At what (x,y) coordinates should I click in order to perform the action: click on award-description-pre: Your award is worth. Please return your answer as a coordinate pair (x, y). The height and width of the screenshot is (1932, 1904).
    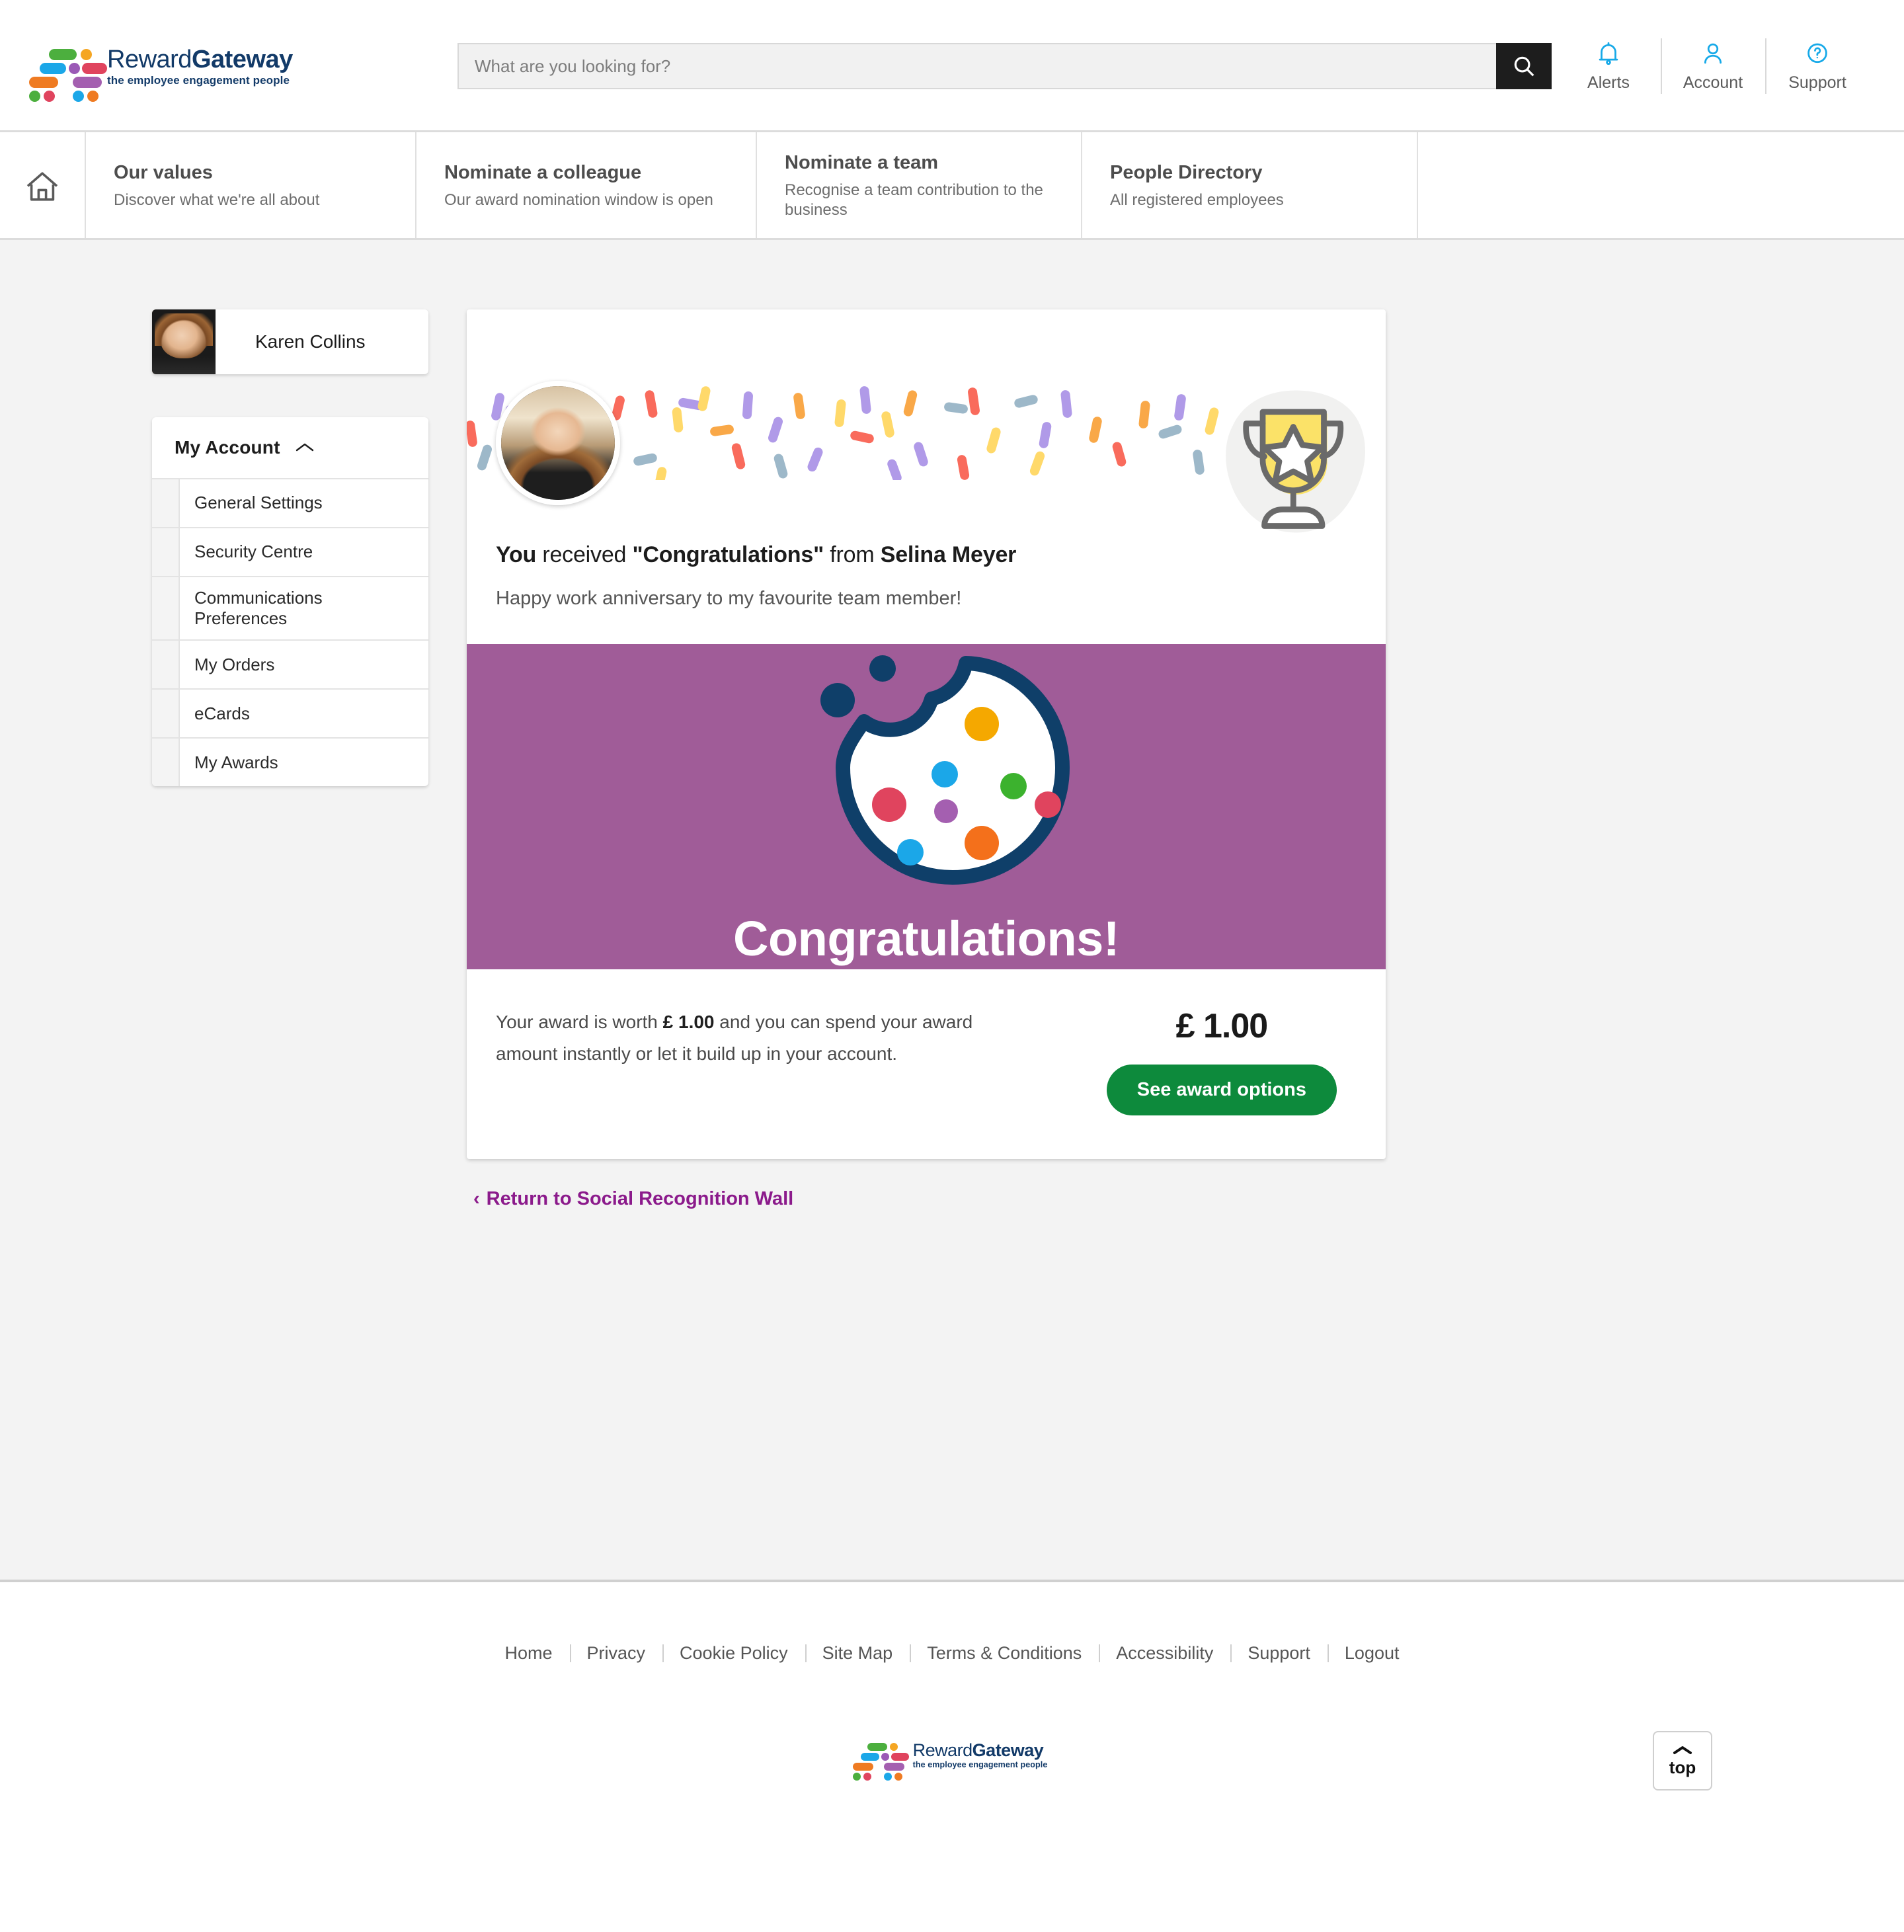
    Looking at the image, I should click on (579, 1022).